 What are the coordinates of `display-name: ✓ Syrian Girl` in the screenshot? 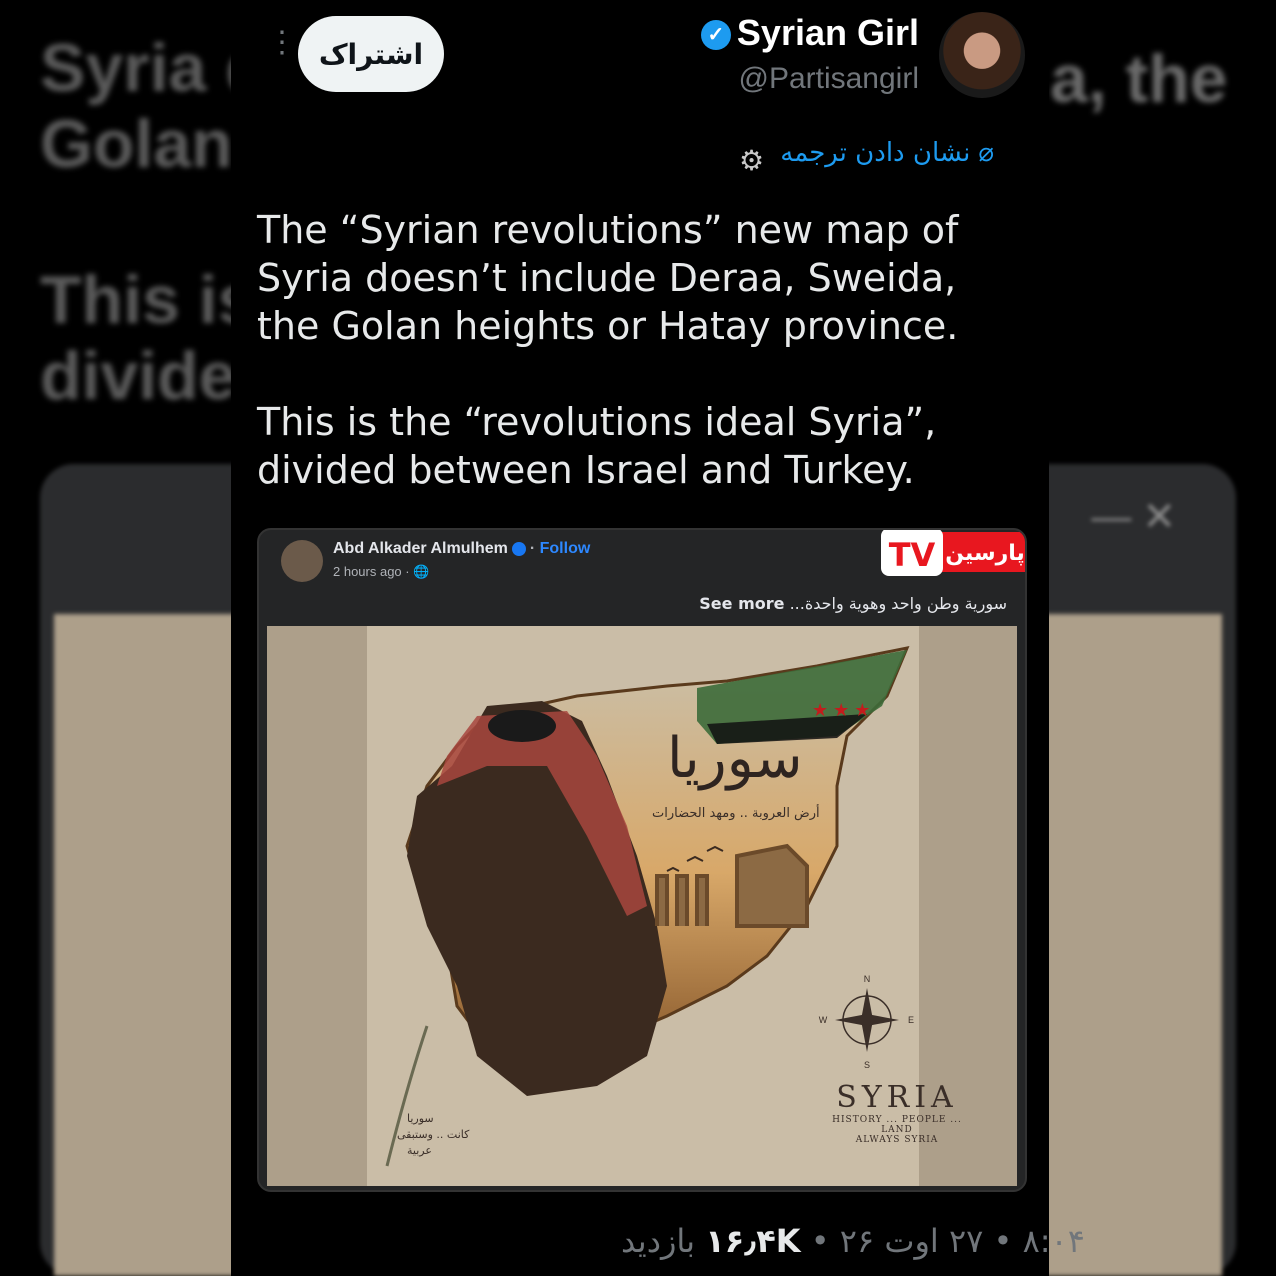 It's located at (809, 33).